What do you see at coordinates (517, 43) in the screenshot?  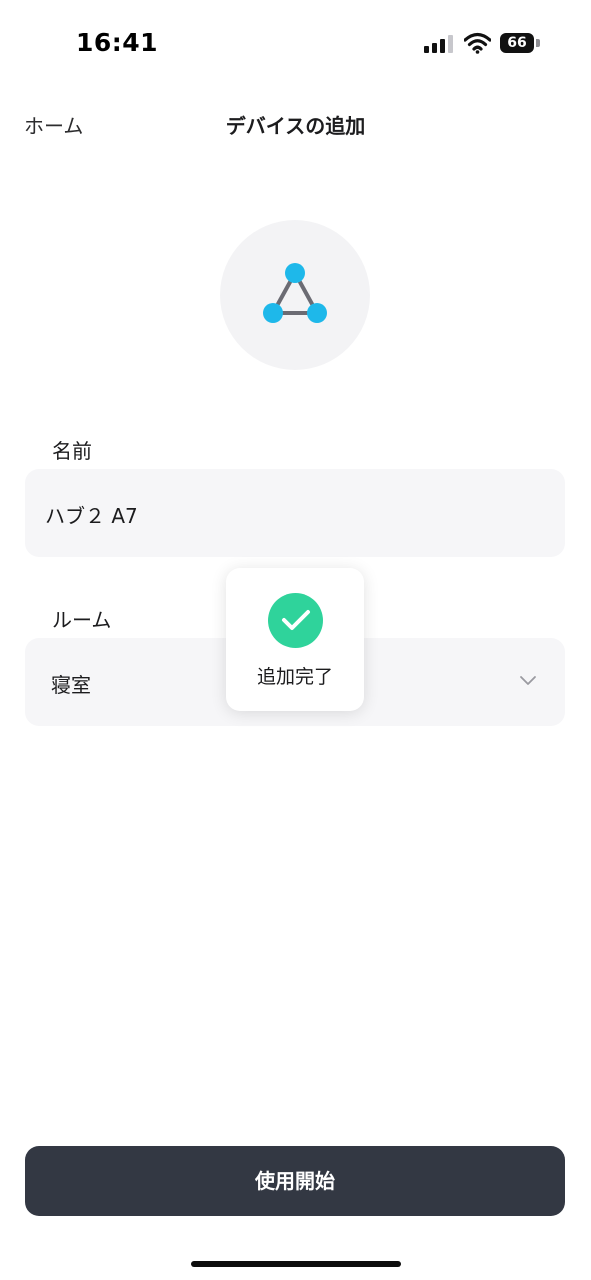 I see `battery-indicator: 66` at bounding box center [517, 43].